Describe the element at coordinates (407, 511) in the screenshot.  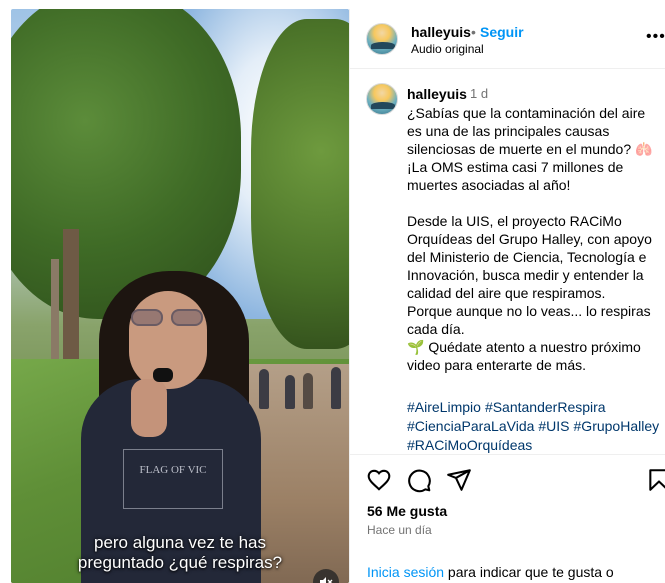
I see `like-count: 56 Me gusta` at that location.